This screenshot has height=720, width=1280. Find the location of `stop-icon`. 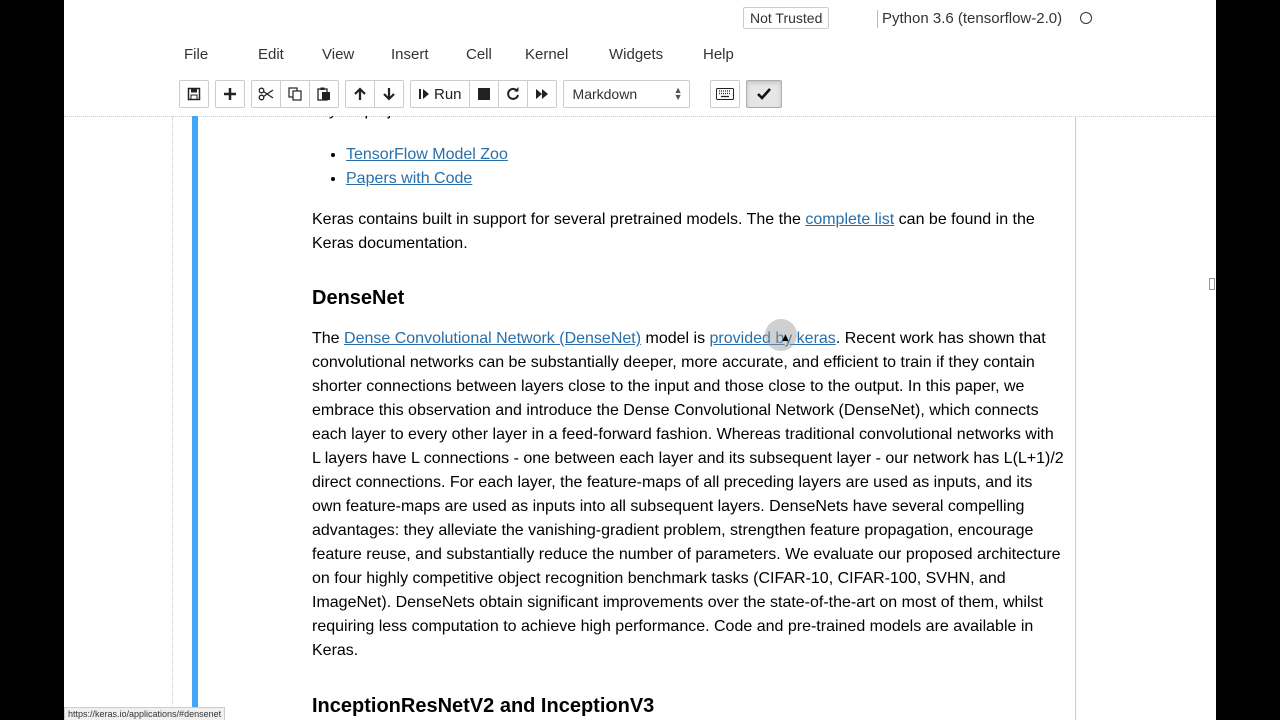

stop-icon is located at coordinates (483, 94).